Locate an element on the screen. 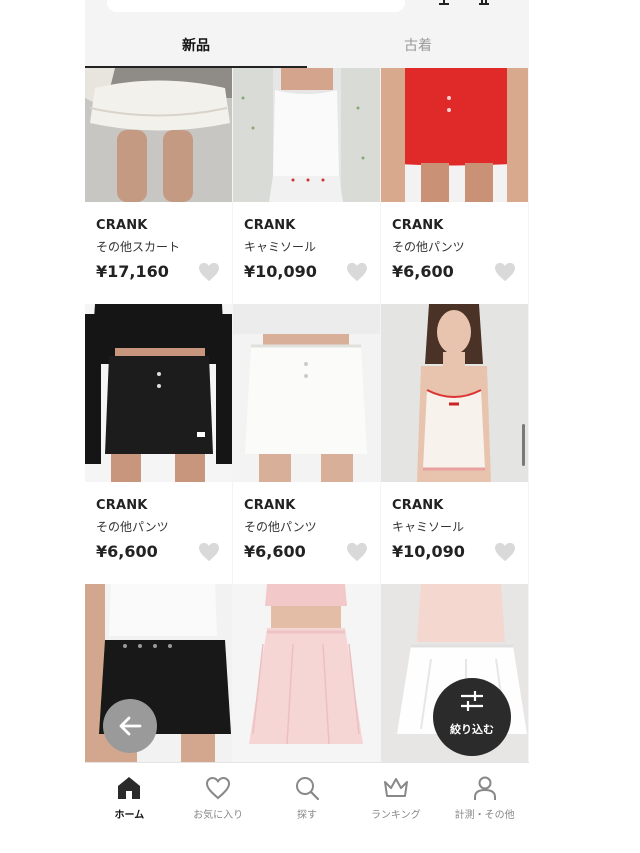 The width and height of the screenshot is (640, 853). product-price: ¥17,160 is located at coordinates (132, 271).